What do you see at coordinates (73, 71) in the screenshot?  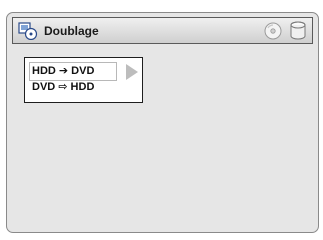 I see `menu-item-hdd-to-dvd: HDD ➔ DVD` at bounding box center [73, 71].